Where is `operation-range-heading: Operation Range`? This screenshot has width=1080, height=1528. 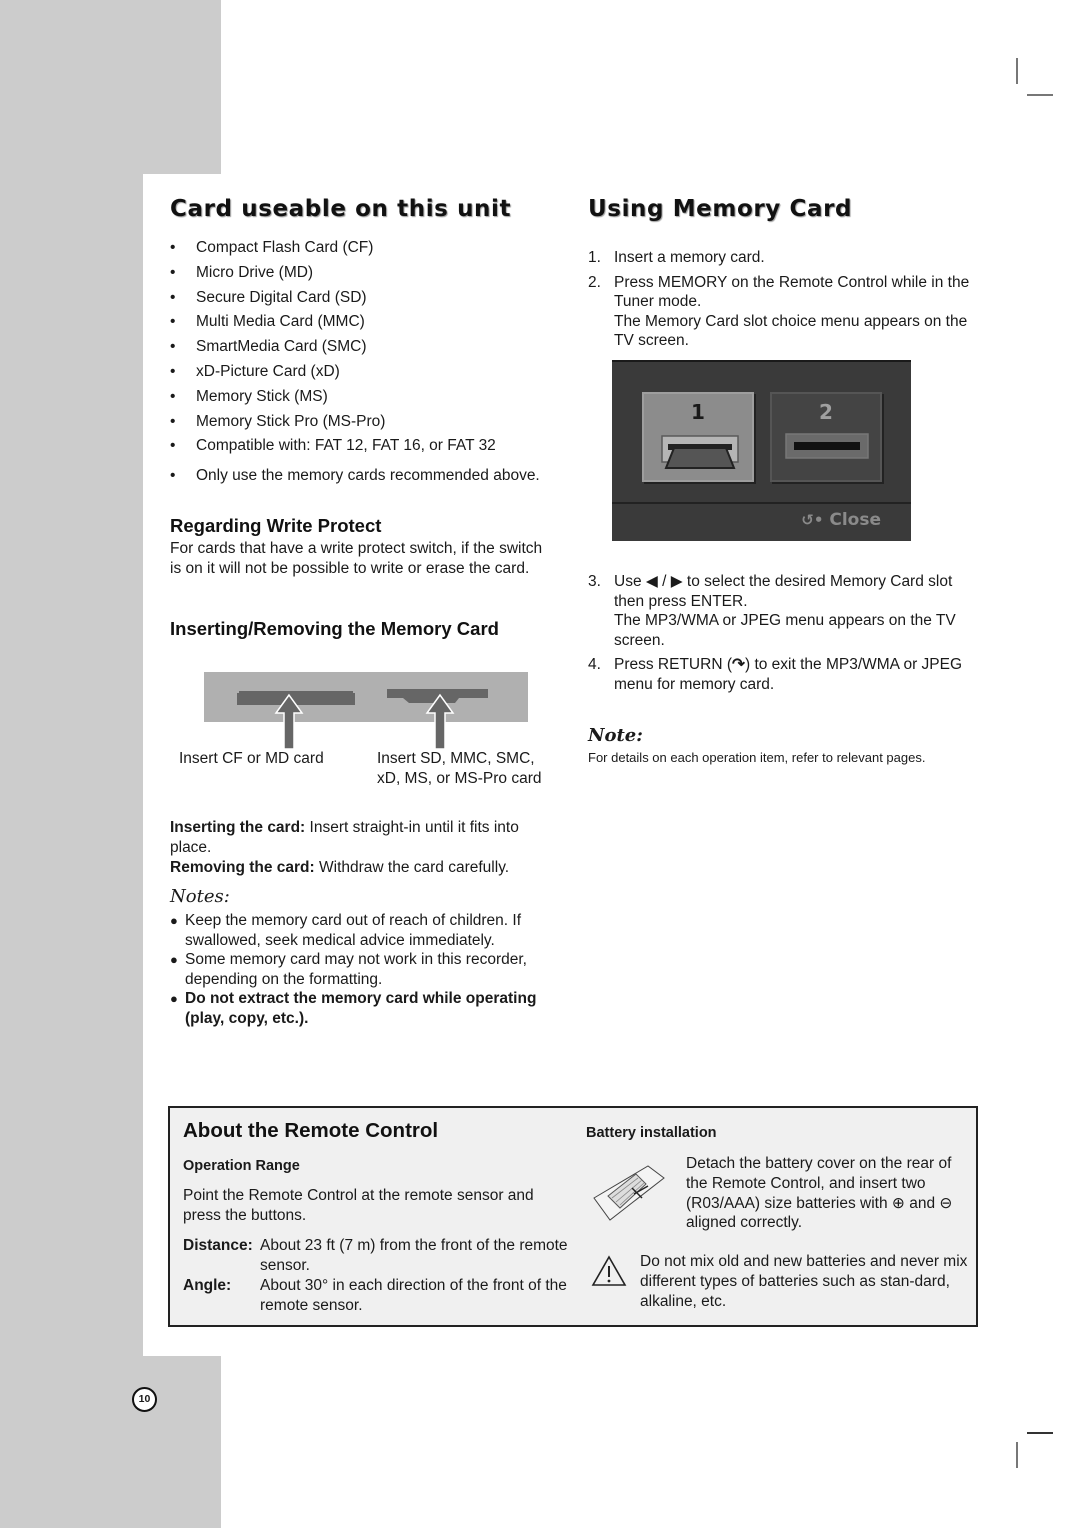
operation-range-heading: Operation Range is located at coordinates (241, 1166).